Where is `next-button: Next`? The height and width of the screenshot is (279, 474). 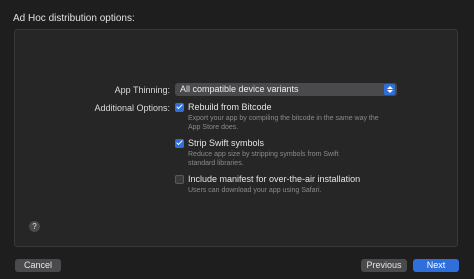
next-button: Next is located at coordinates (436, 265).